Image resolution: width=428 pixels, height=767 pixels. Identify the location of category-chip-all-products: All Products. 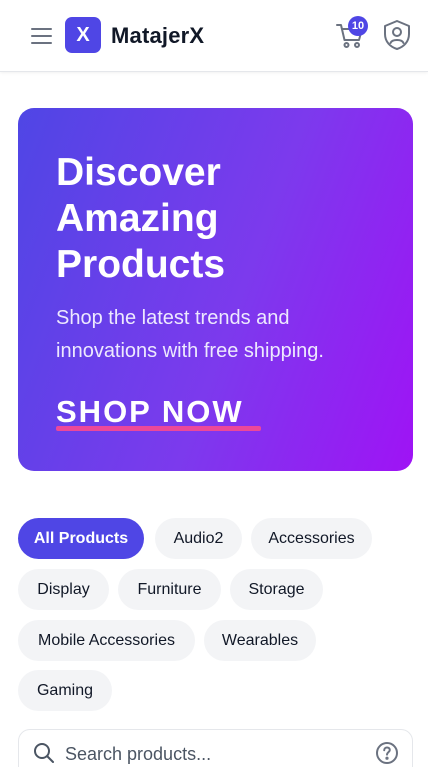
(81, 538).